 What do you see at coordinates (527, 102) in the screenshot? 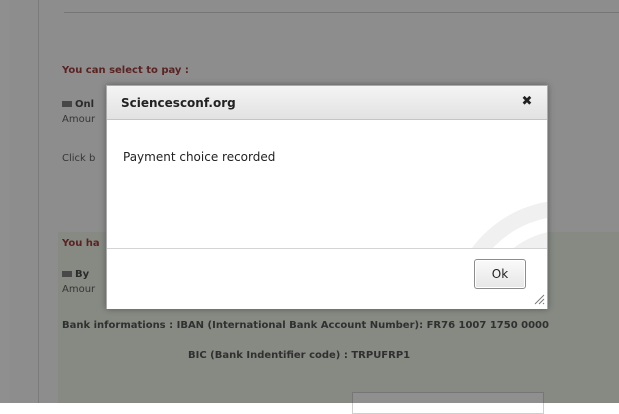
I see `close-icon: ✖` at bounding box center [527, 102].